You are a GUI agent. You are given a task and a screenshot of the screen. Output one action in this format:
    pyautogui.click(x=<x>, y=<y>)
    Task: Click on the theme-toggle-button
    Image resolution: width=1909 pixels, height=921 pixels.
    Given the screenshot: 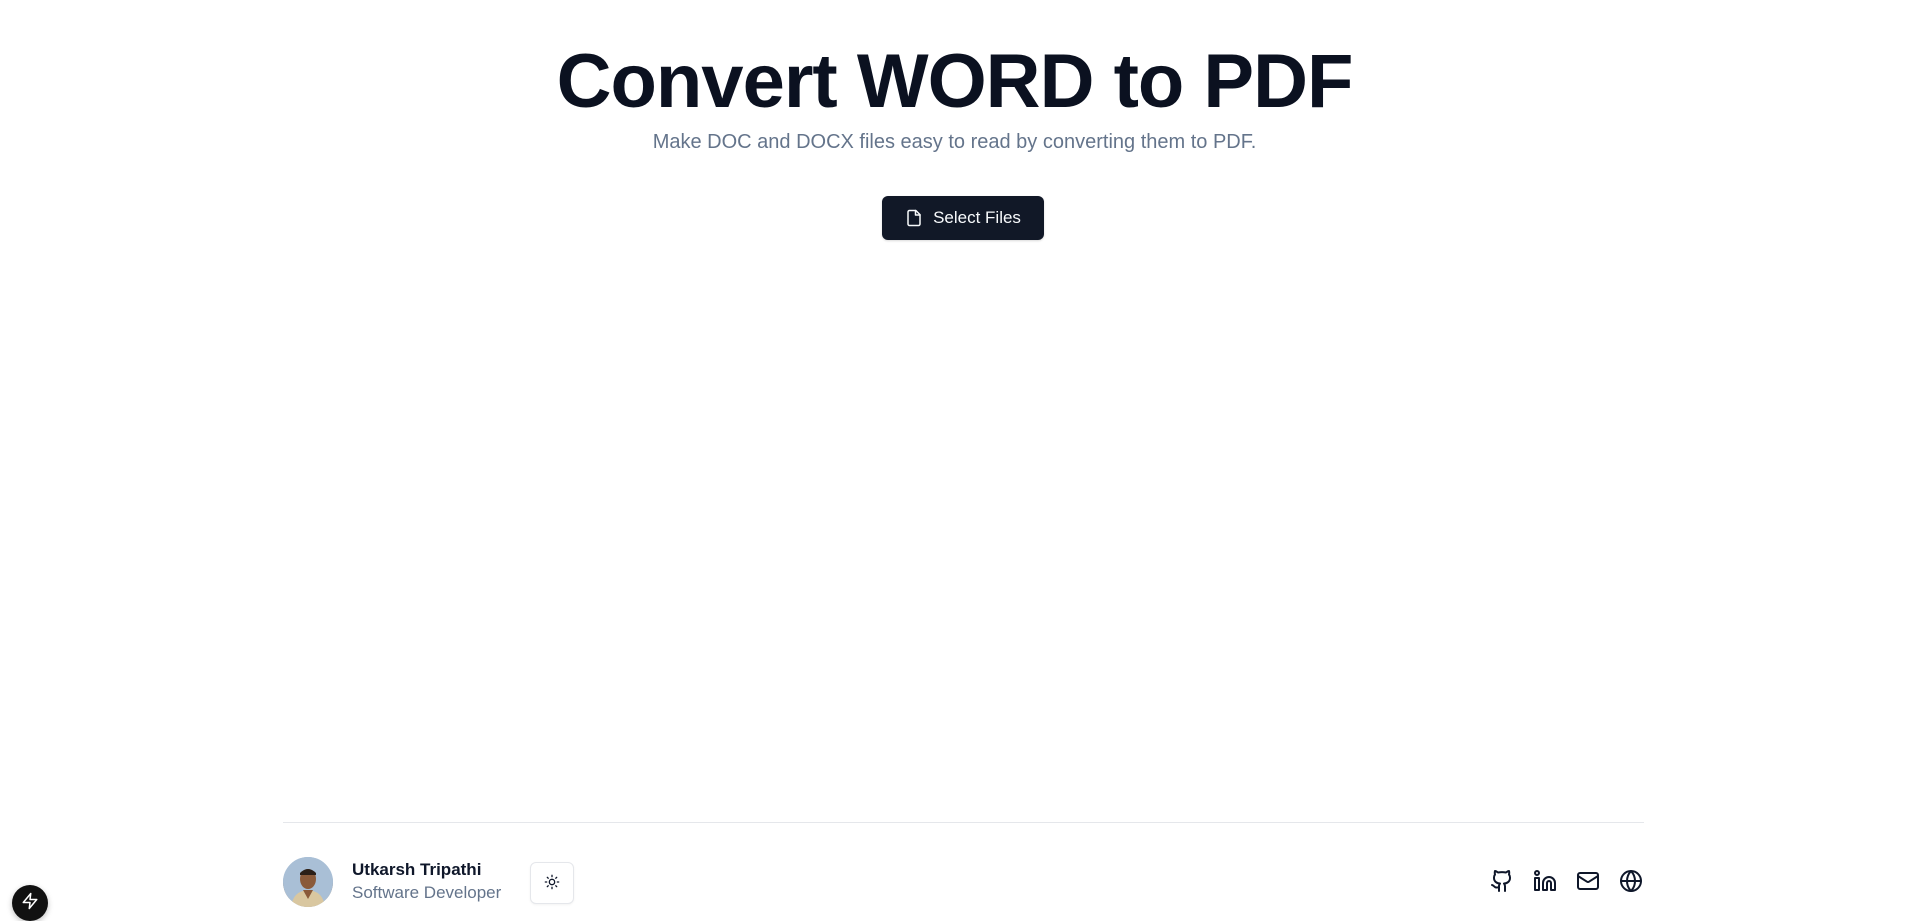 What is the action you would take?
    pyautogui.click(x=552, y=883)
    